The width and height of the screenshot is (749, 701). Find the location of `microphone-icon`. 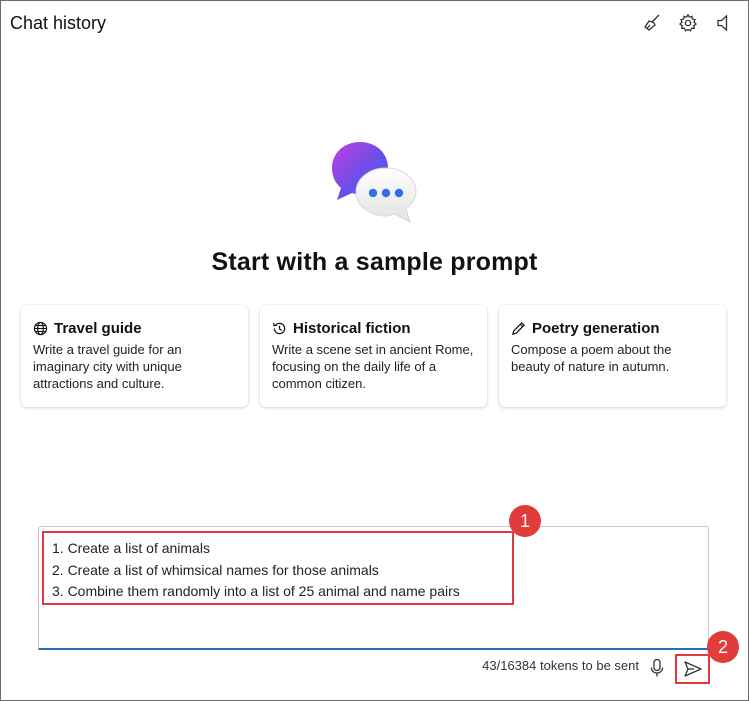

microphone-icon is located at coordinates (657, 667).